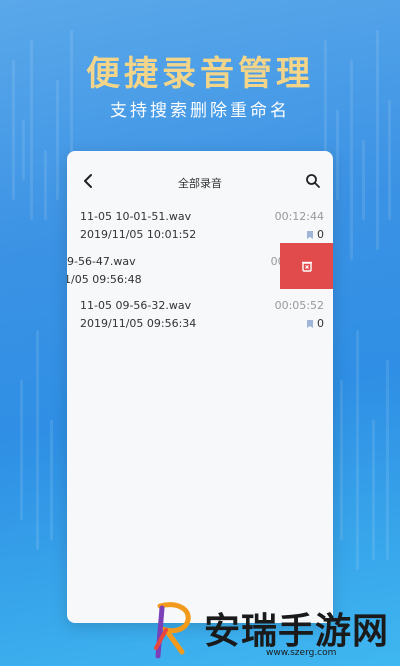 Image resolution: width=400 pixels, height=666 pixels. I want to click on trash-icon, so click(306, 266).